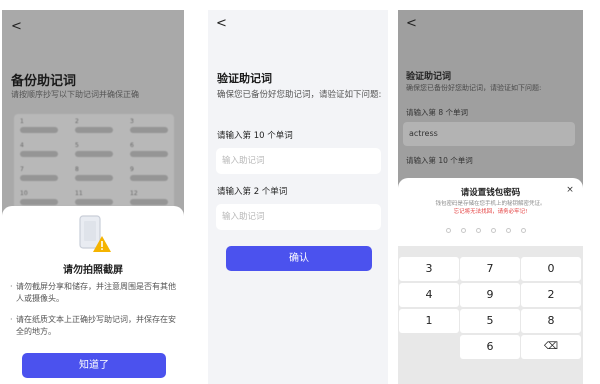 The width and height of the screenshot is (600, 384). I want to click on key-5: 5, so click(490, 321).